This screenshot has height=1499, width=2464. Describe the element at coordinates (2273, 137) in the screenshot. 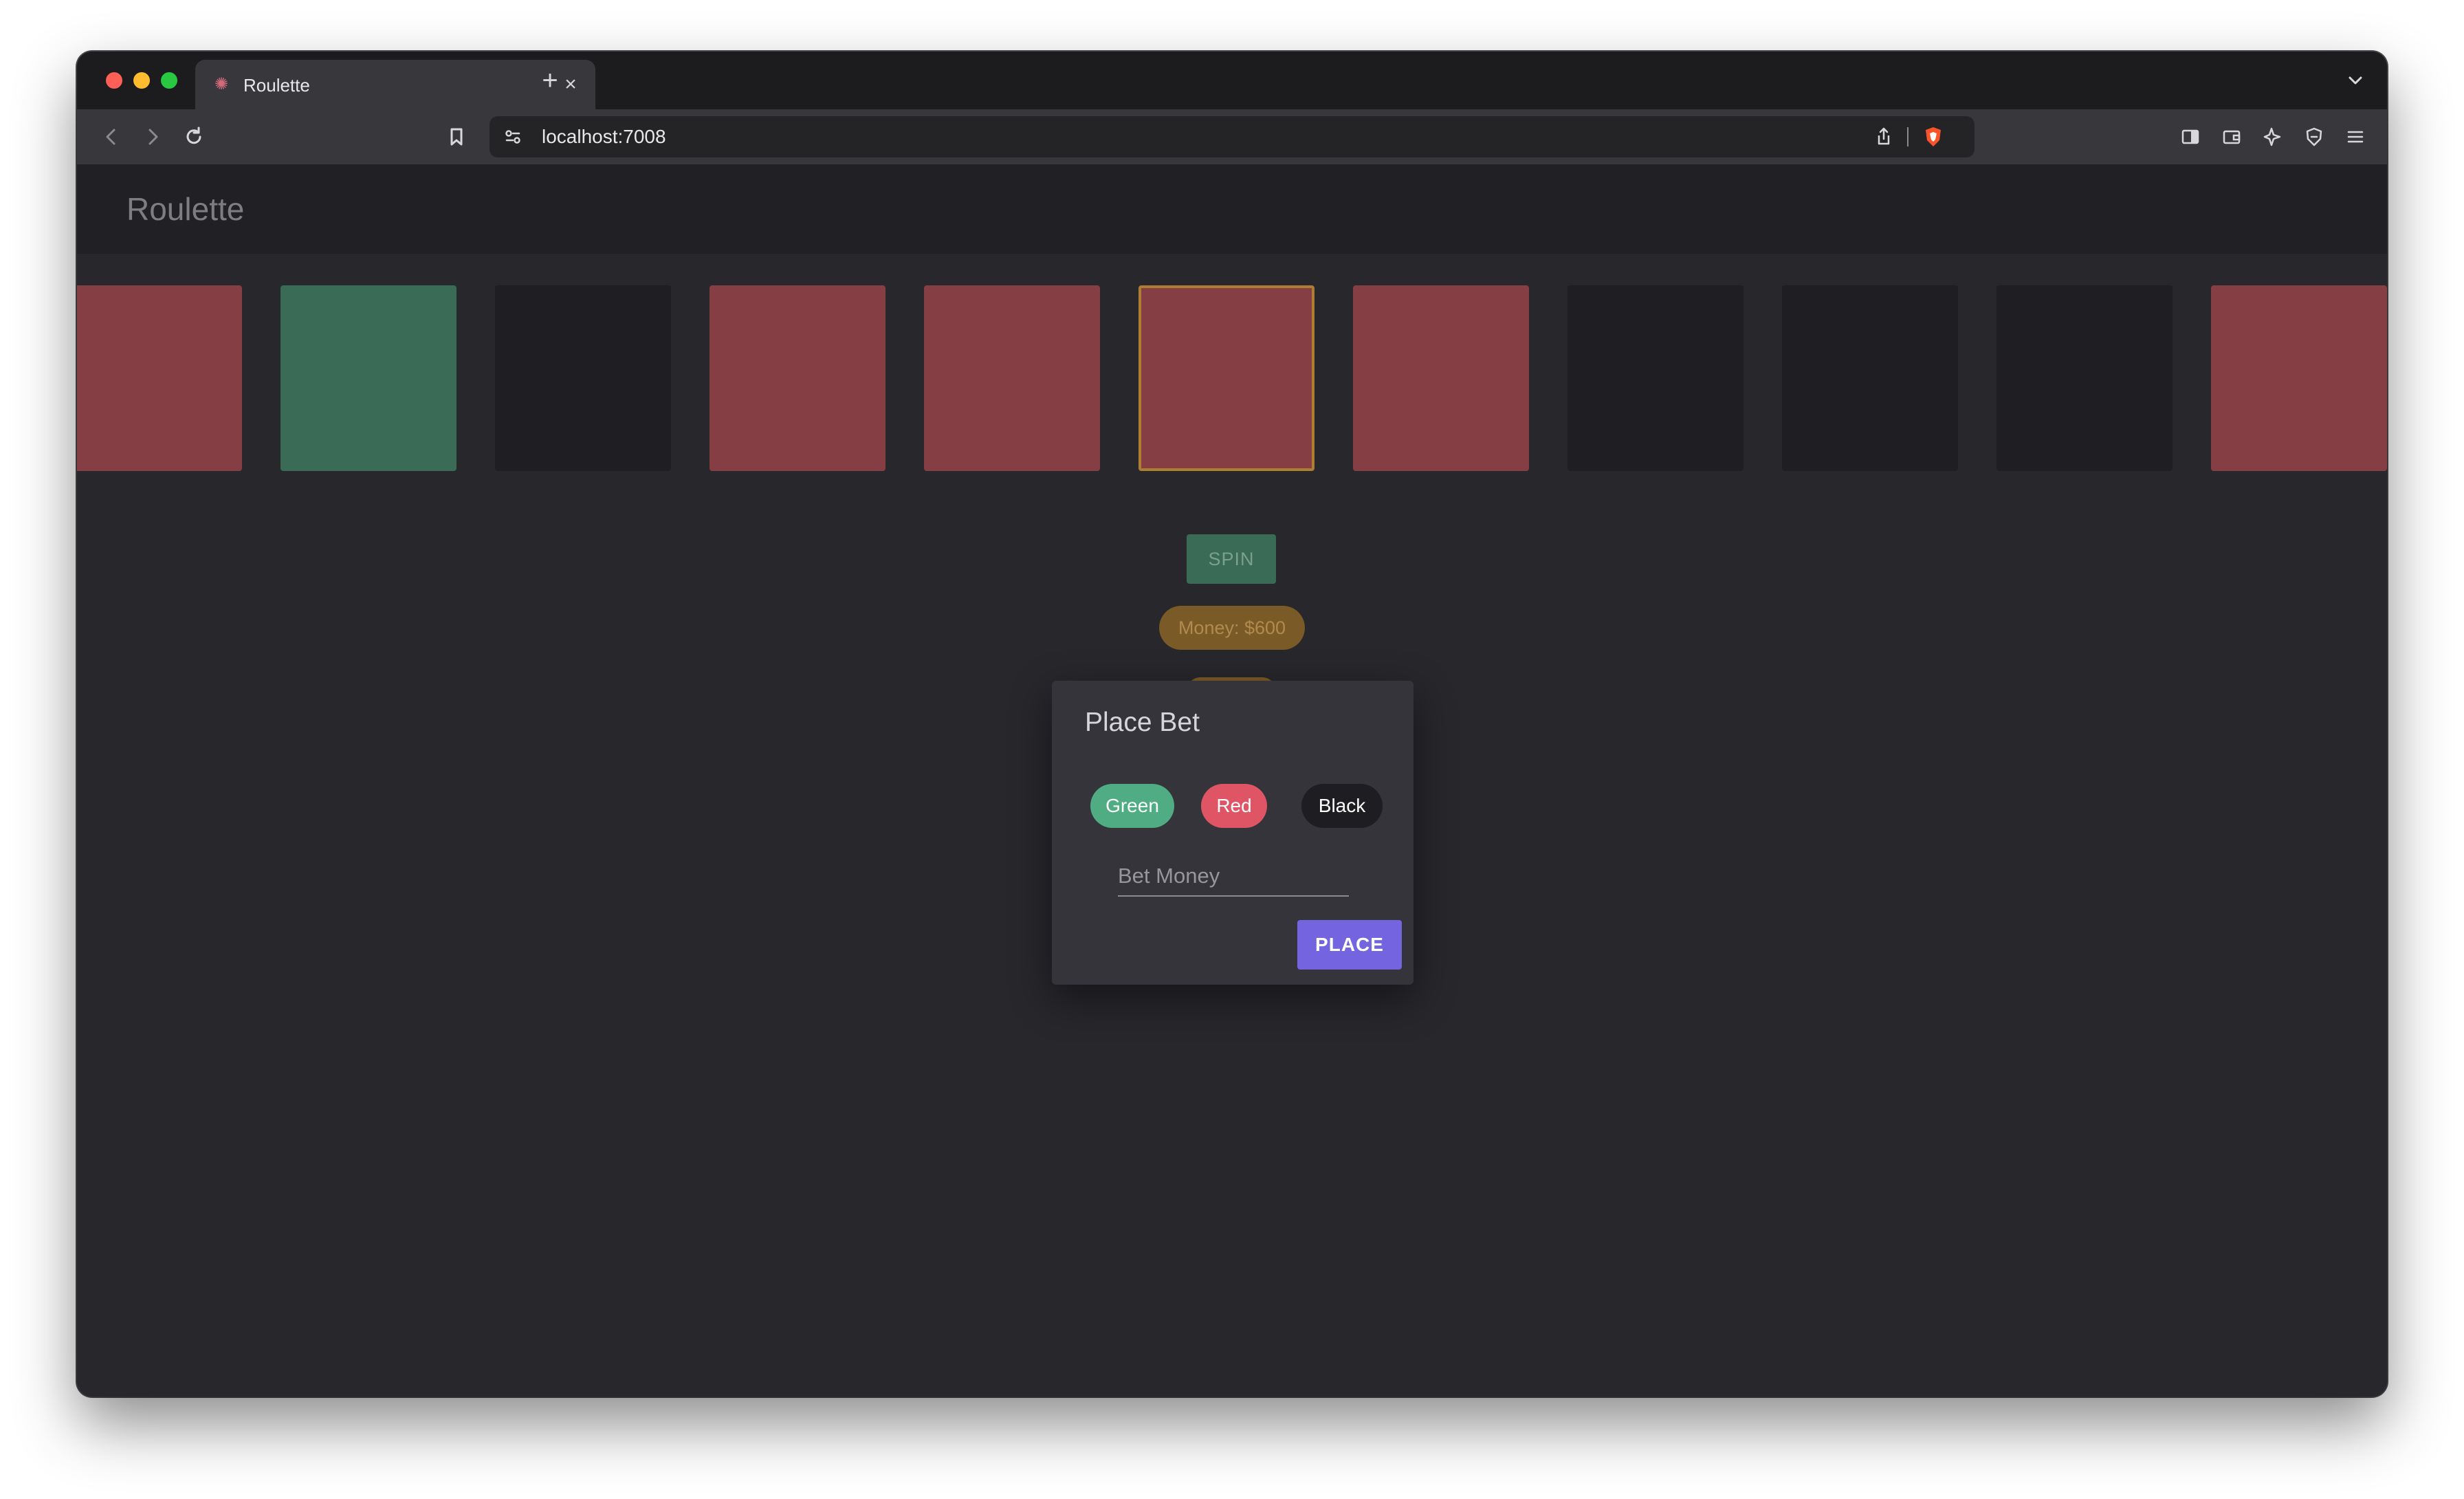

I see `leo-ai-icon` at that location.